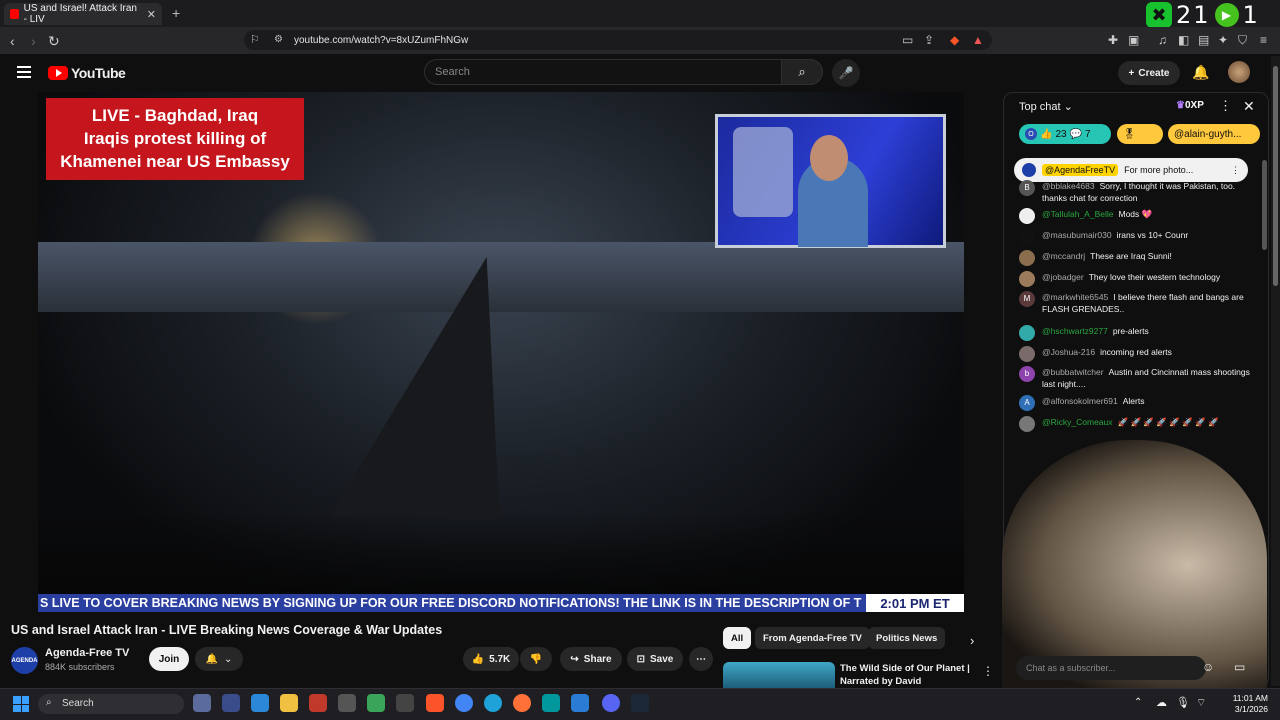 The image size is (1280, 720). Describe the element at coordinates (1249, 106) in the screenshot. I see `chat-close-icon: ✕` at that location.